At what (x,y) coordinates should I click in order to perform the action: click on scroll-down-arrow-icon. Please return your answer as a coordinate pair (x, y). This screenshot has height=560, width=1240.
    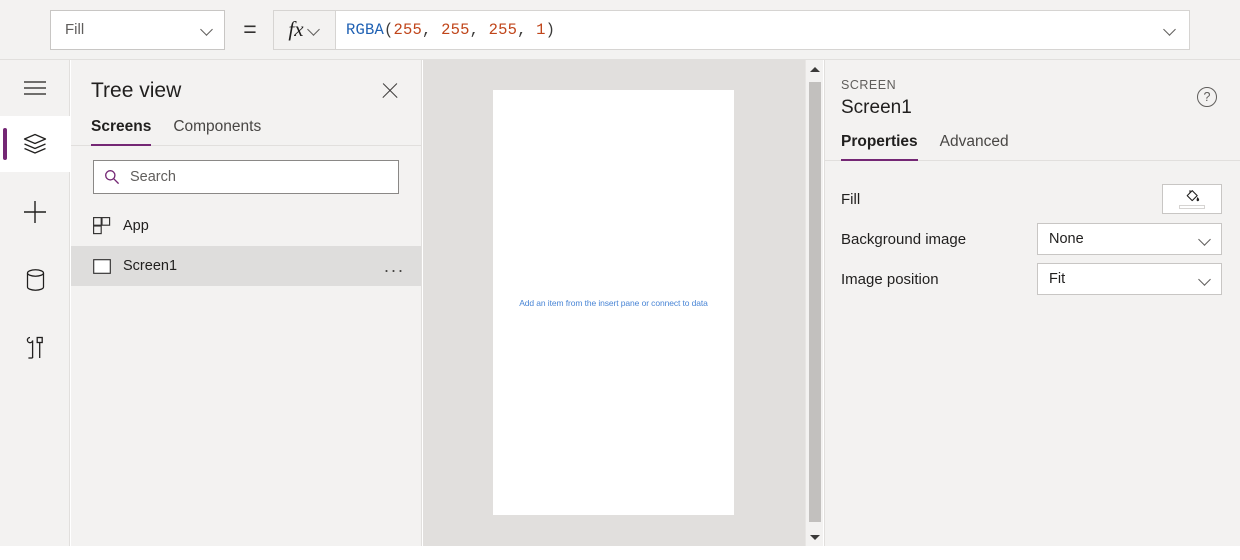
    Looking at the image, I should click on (815, 537).